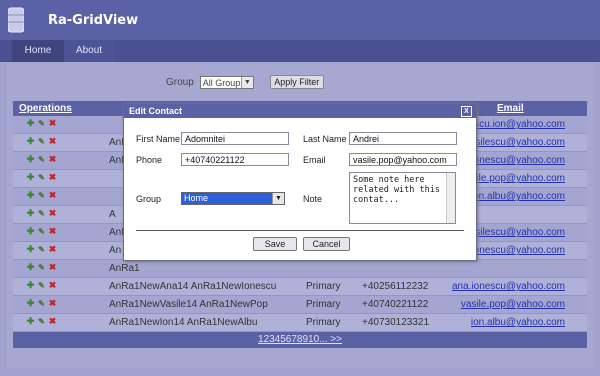 The height and width of the screenshot is (376, 600). I want to click on operations-header: Operations, so click(45, 108).